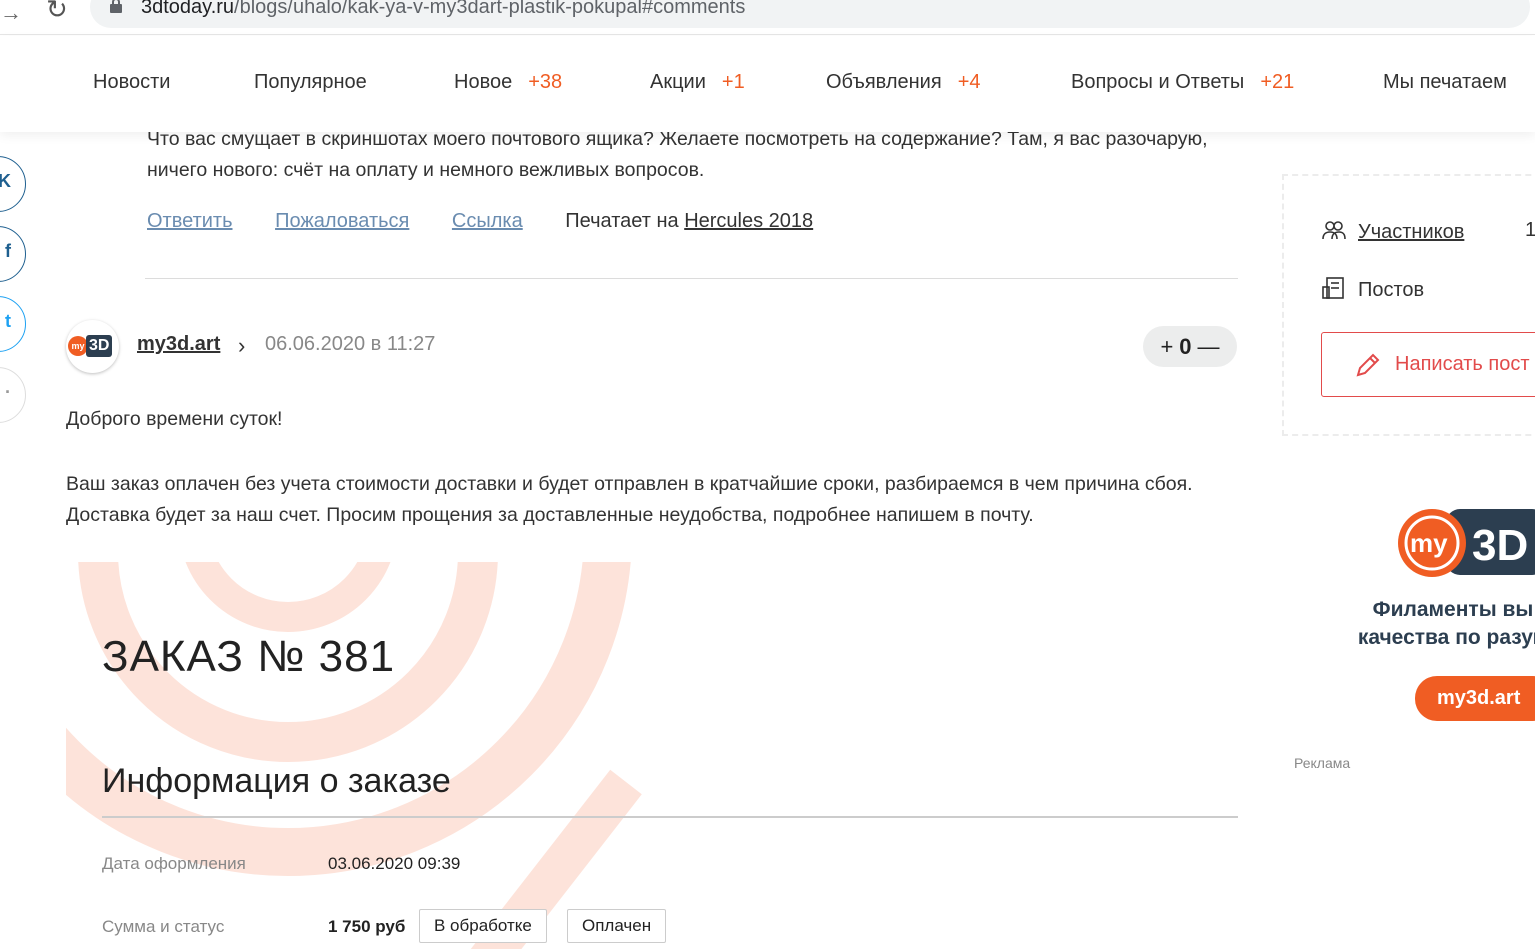 The image size is (1535, 949). I want to click on nav-badge: +21, so click(1277, 82).